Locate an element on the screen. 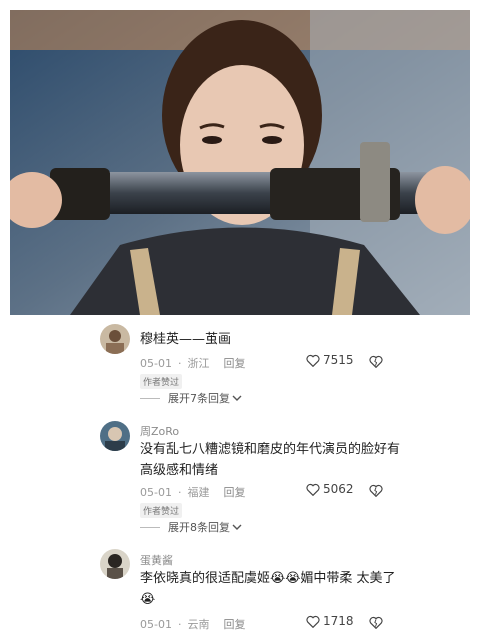 This screenshot has width=480, height=641. like-count: 5062 is located at coordinates (338, 489).